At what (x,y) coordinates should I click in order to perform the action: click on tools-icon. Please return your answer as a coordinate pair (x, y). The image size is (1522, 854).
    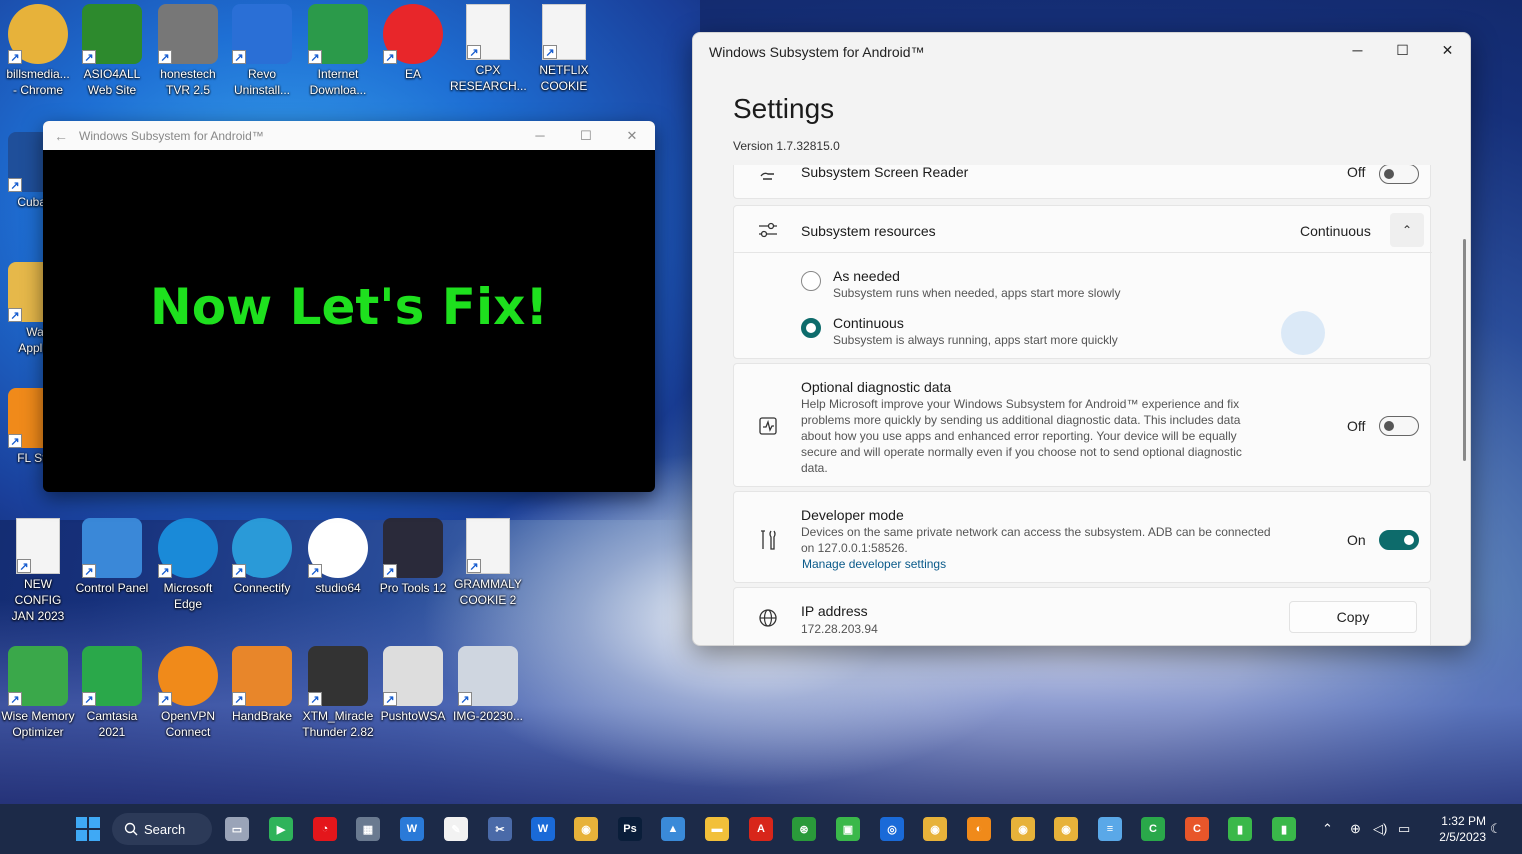
    Looking at the image, I should click on (768, 540).